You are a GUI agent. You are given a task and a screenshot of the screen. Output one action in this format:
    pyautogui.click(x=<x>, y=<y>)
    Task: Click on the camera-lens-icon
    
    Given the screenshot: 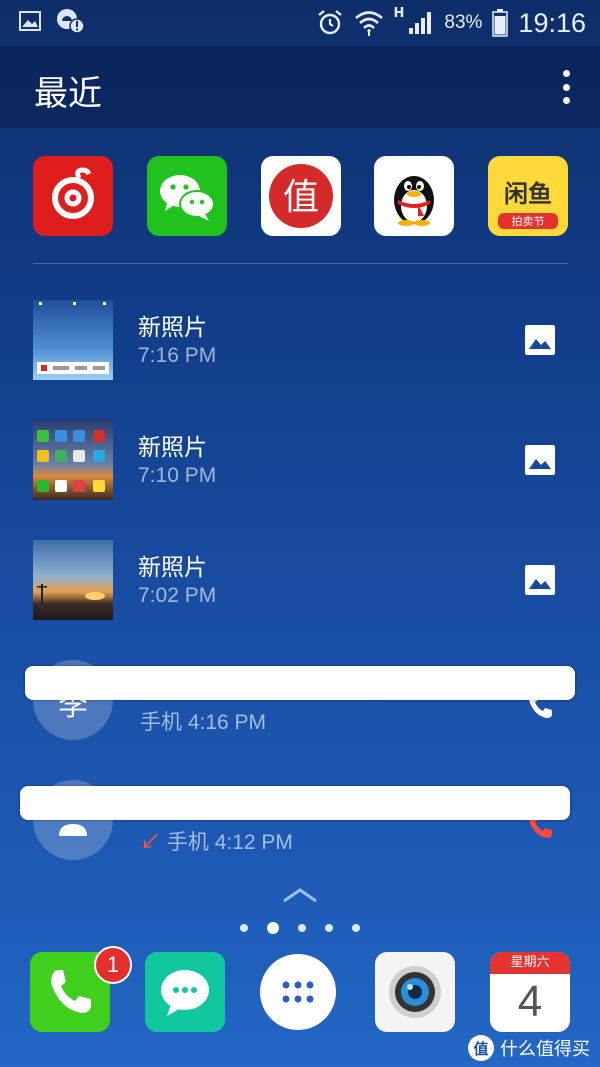 What is the action you would take?
    pyautogui.click(x=415, y=992)
    